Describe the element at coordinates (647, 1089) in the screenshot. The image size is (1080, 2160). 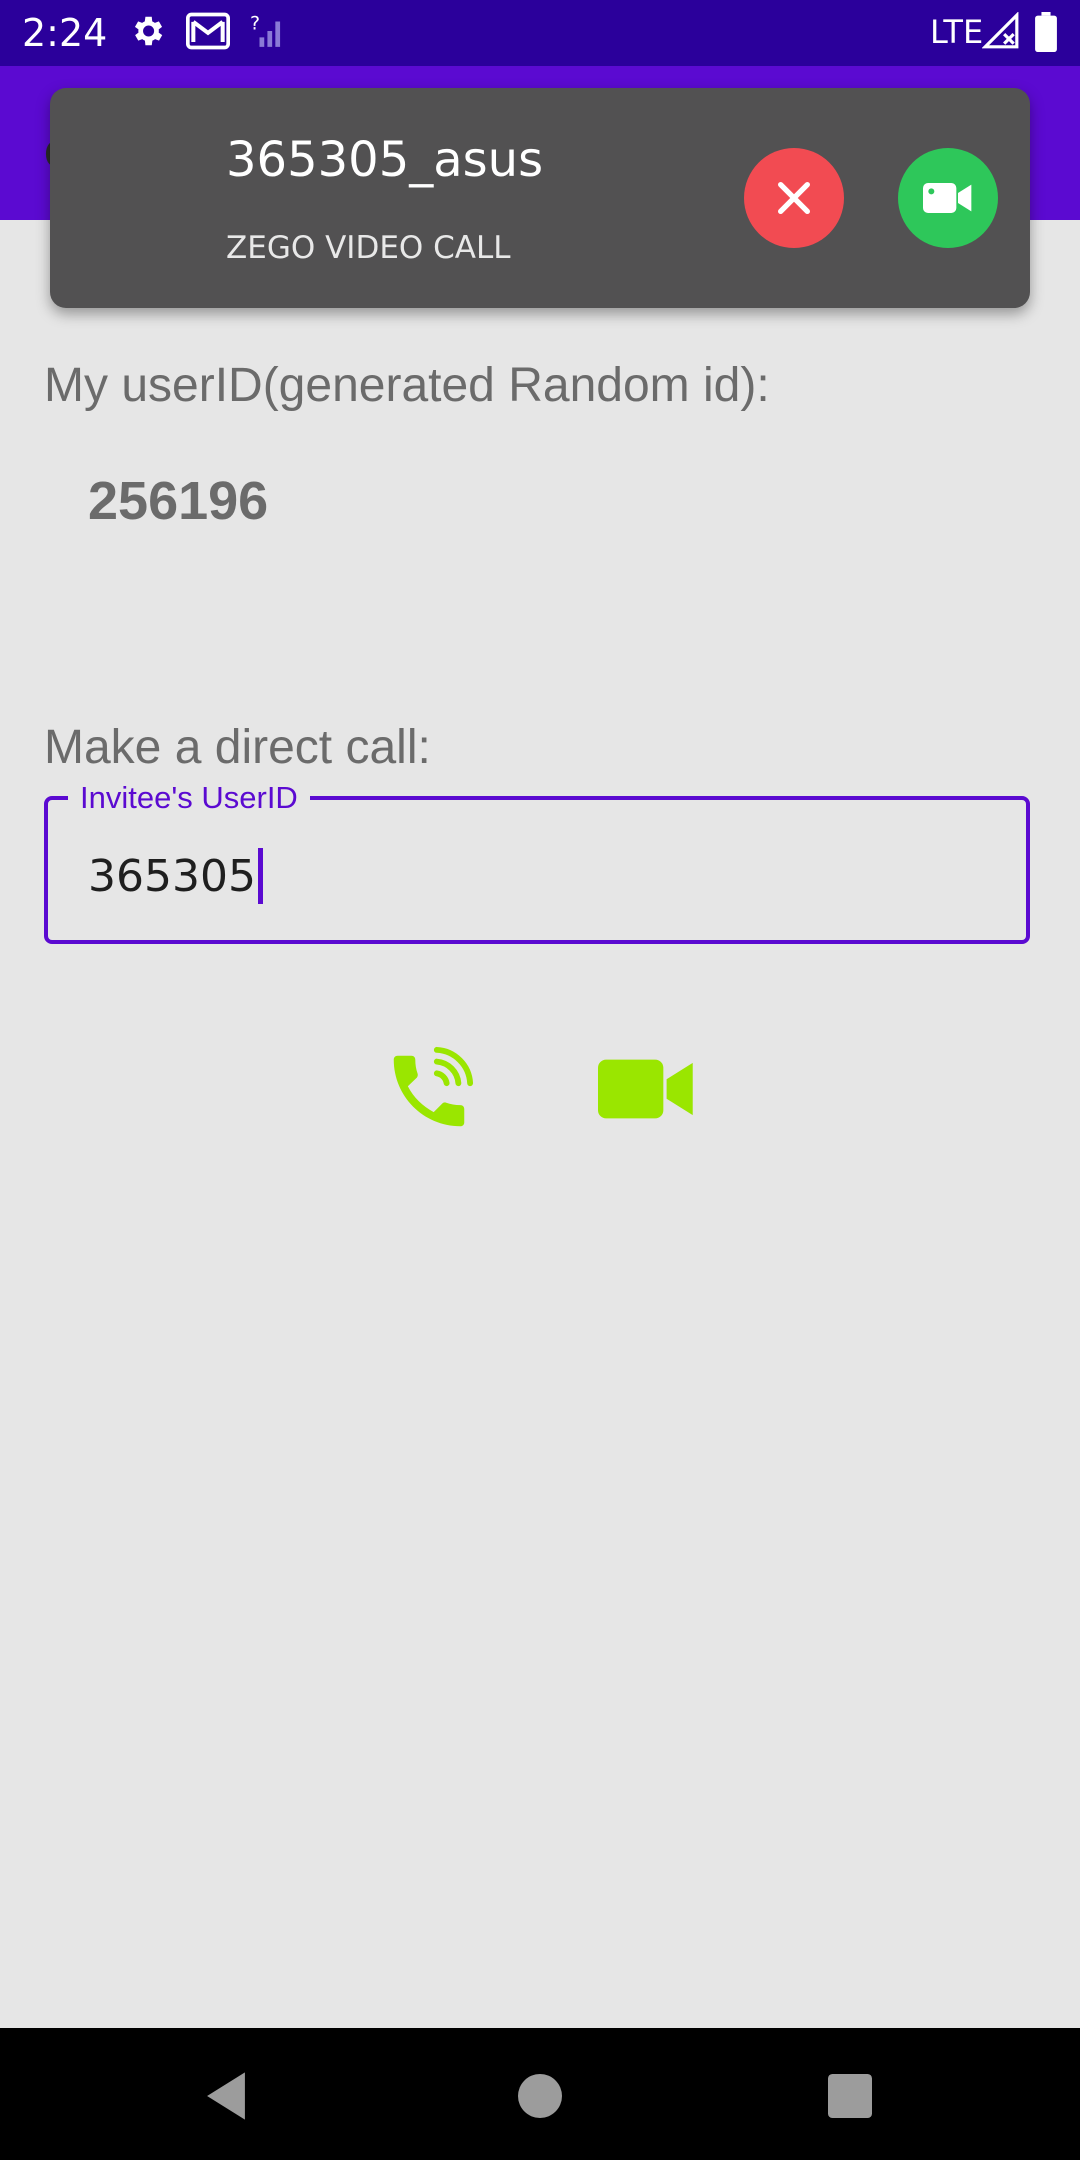
I see `video-call-button` at that location.